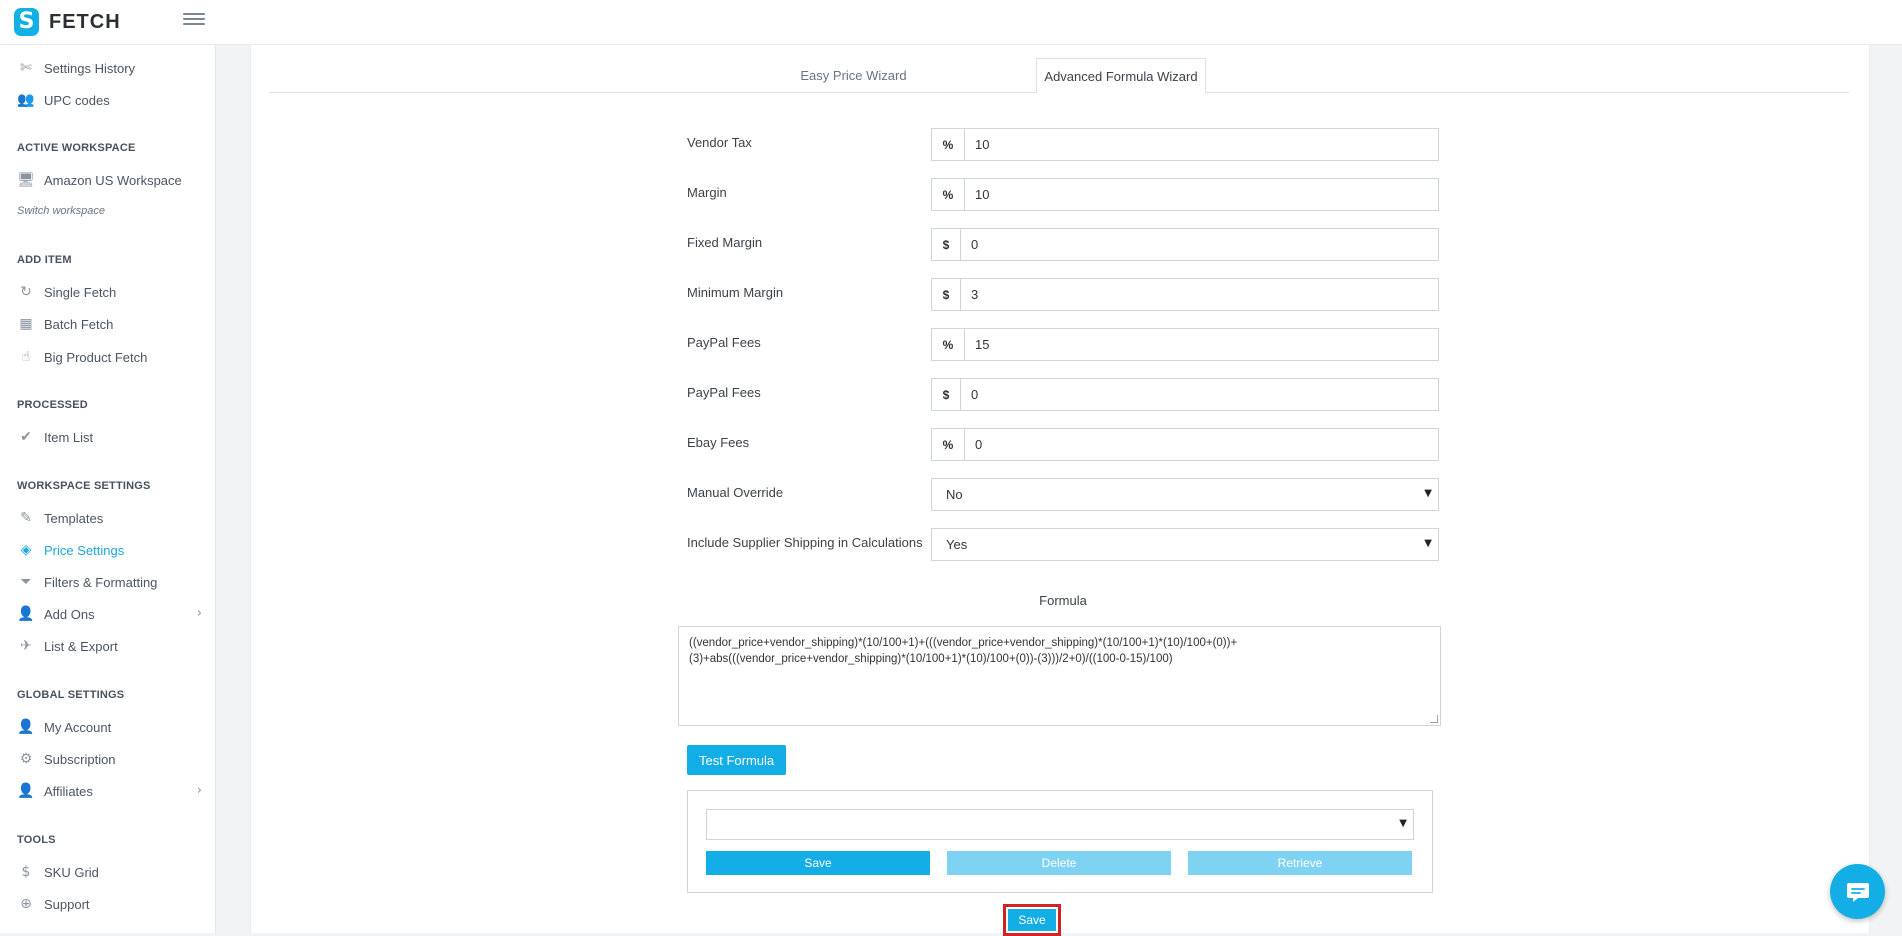 The width and height of the screenshot is (1902, 936). I want to click on sidebar-item-settings-history: ✄ Settings History, so click(109, 68).